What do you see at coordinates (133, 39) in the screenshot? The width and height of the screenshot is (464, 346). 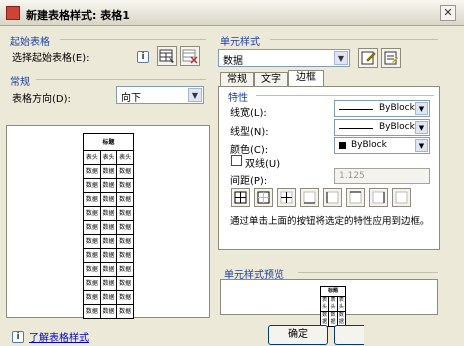 I see `start-table-separator` at bounding box center [133, 39].